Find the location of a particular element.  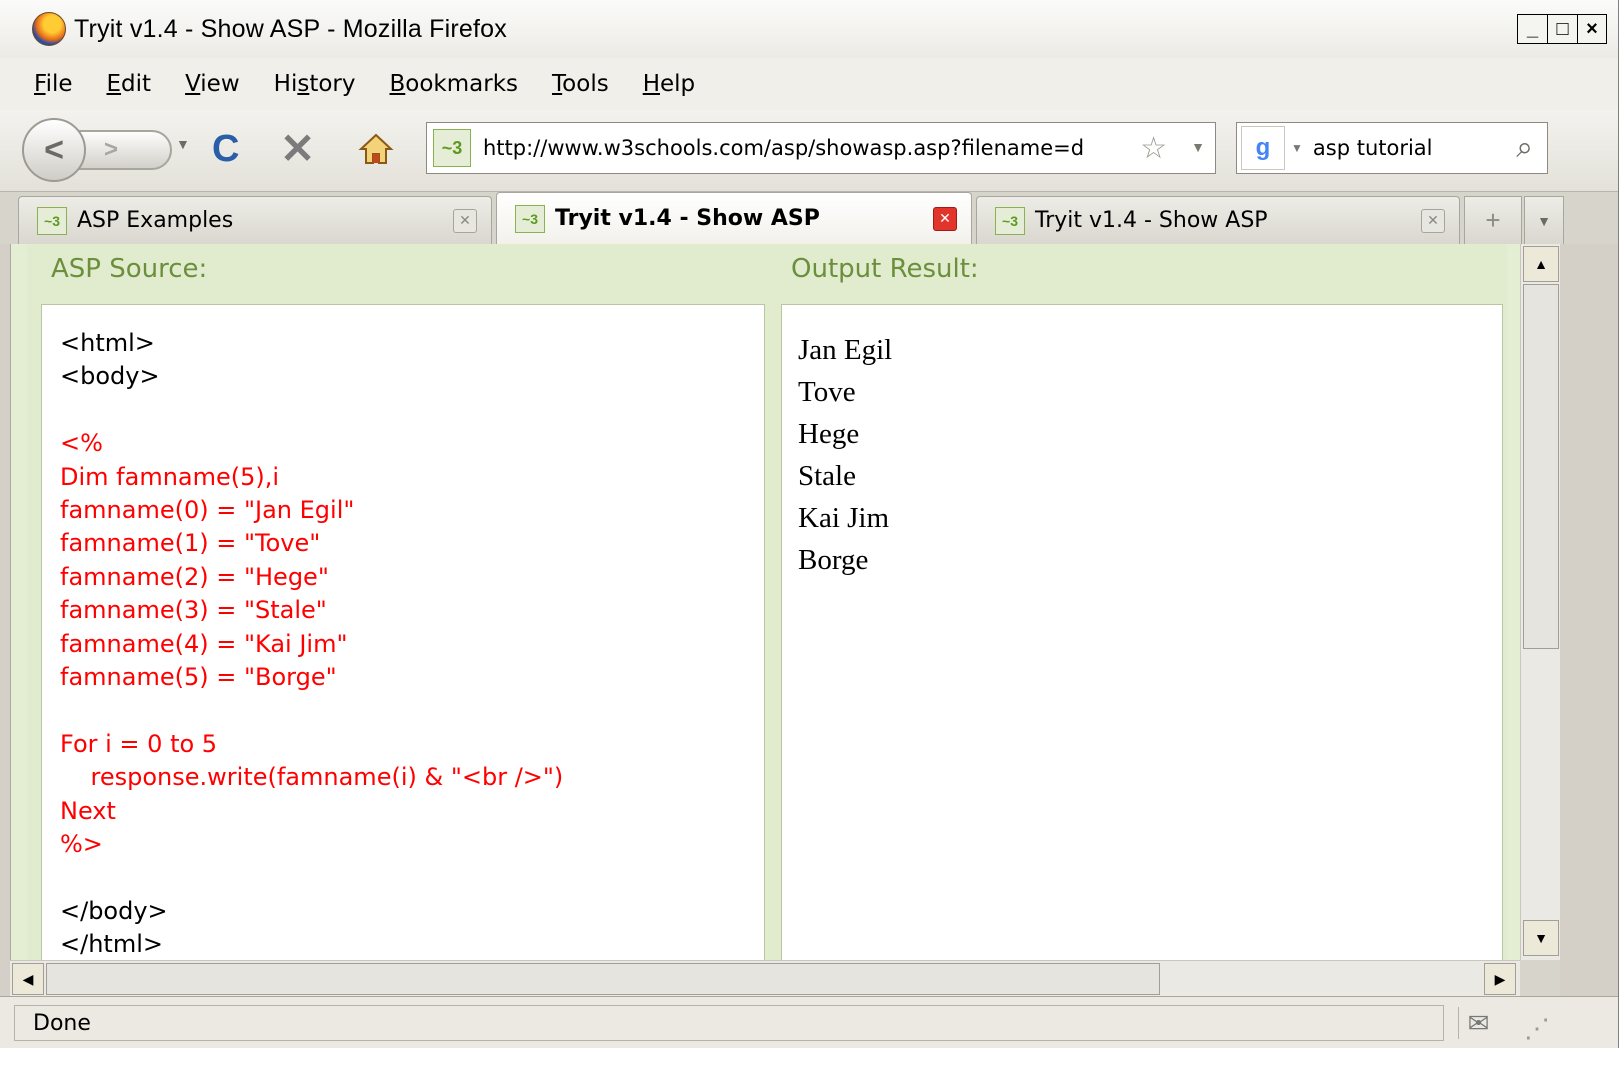

source-code-line: For i = 0 to 5 is located at coordinates (139, 743).